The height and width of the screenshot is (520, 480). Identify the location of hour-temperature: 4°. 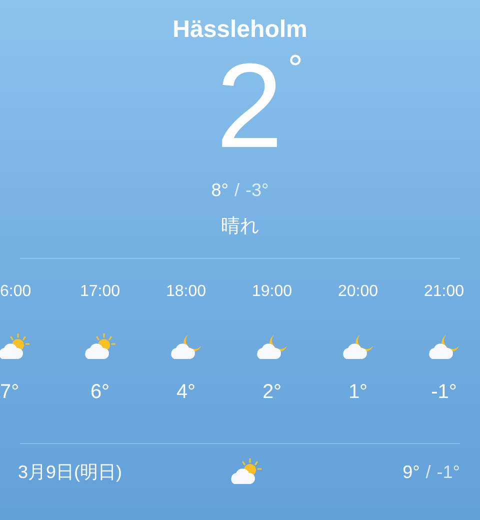
(186, 392).